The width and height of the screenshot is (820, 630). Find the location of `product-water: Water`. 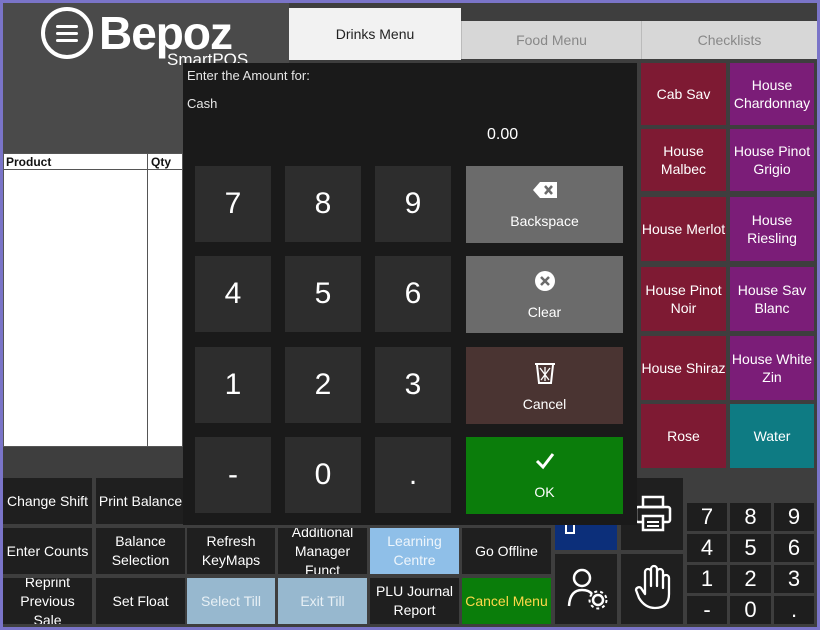

product-water: Water is located at coordinates (772, 436).